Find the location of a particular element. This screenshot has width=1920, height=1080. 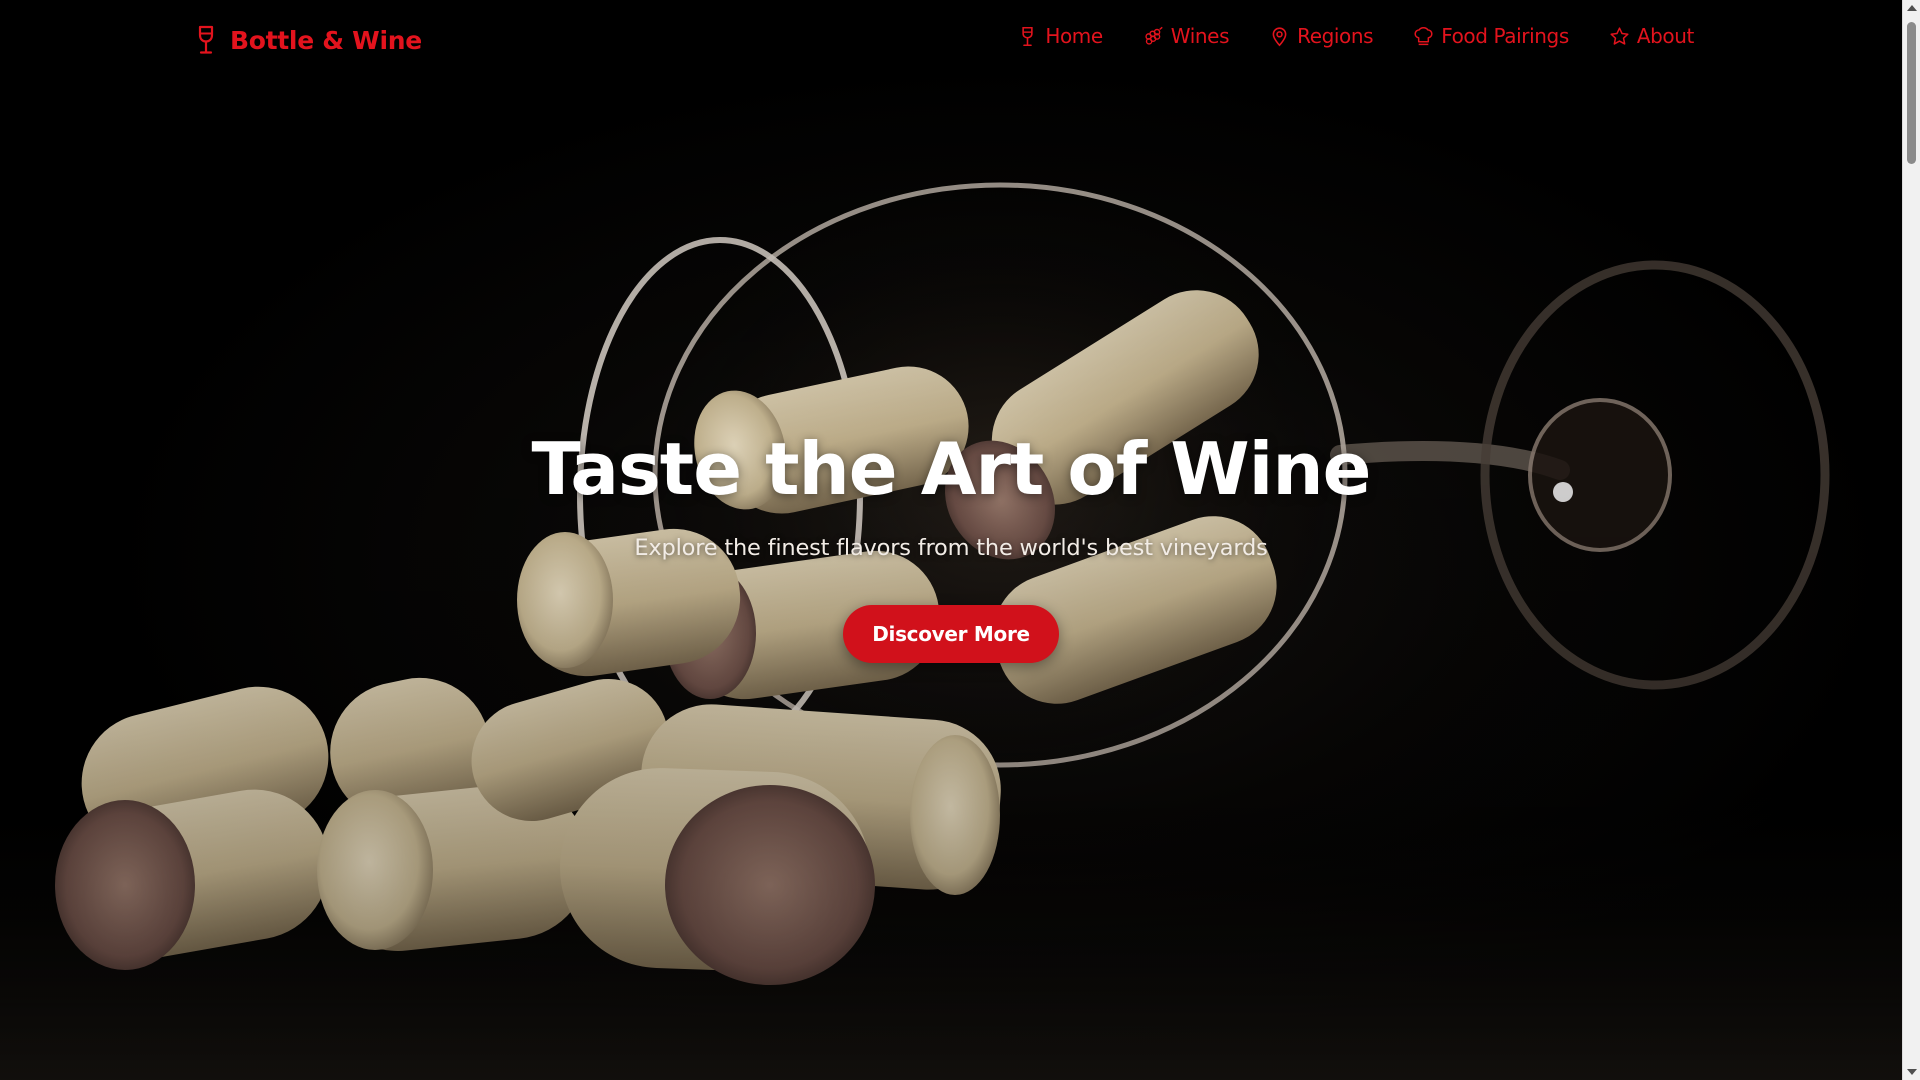

scroll-up-arrow-icon is located at coordinates (1912, 8).